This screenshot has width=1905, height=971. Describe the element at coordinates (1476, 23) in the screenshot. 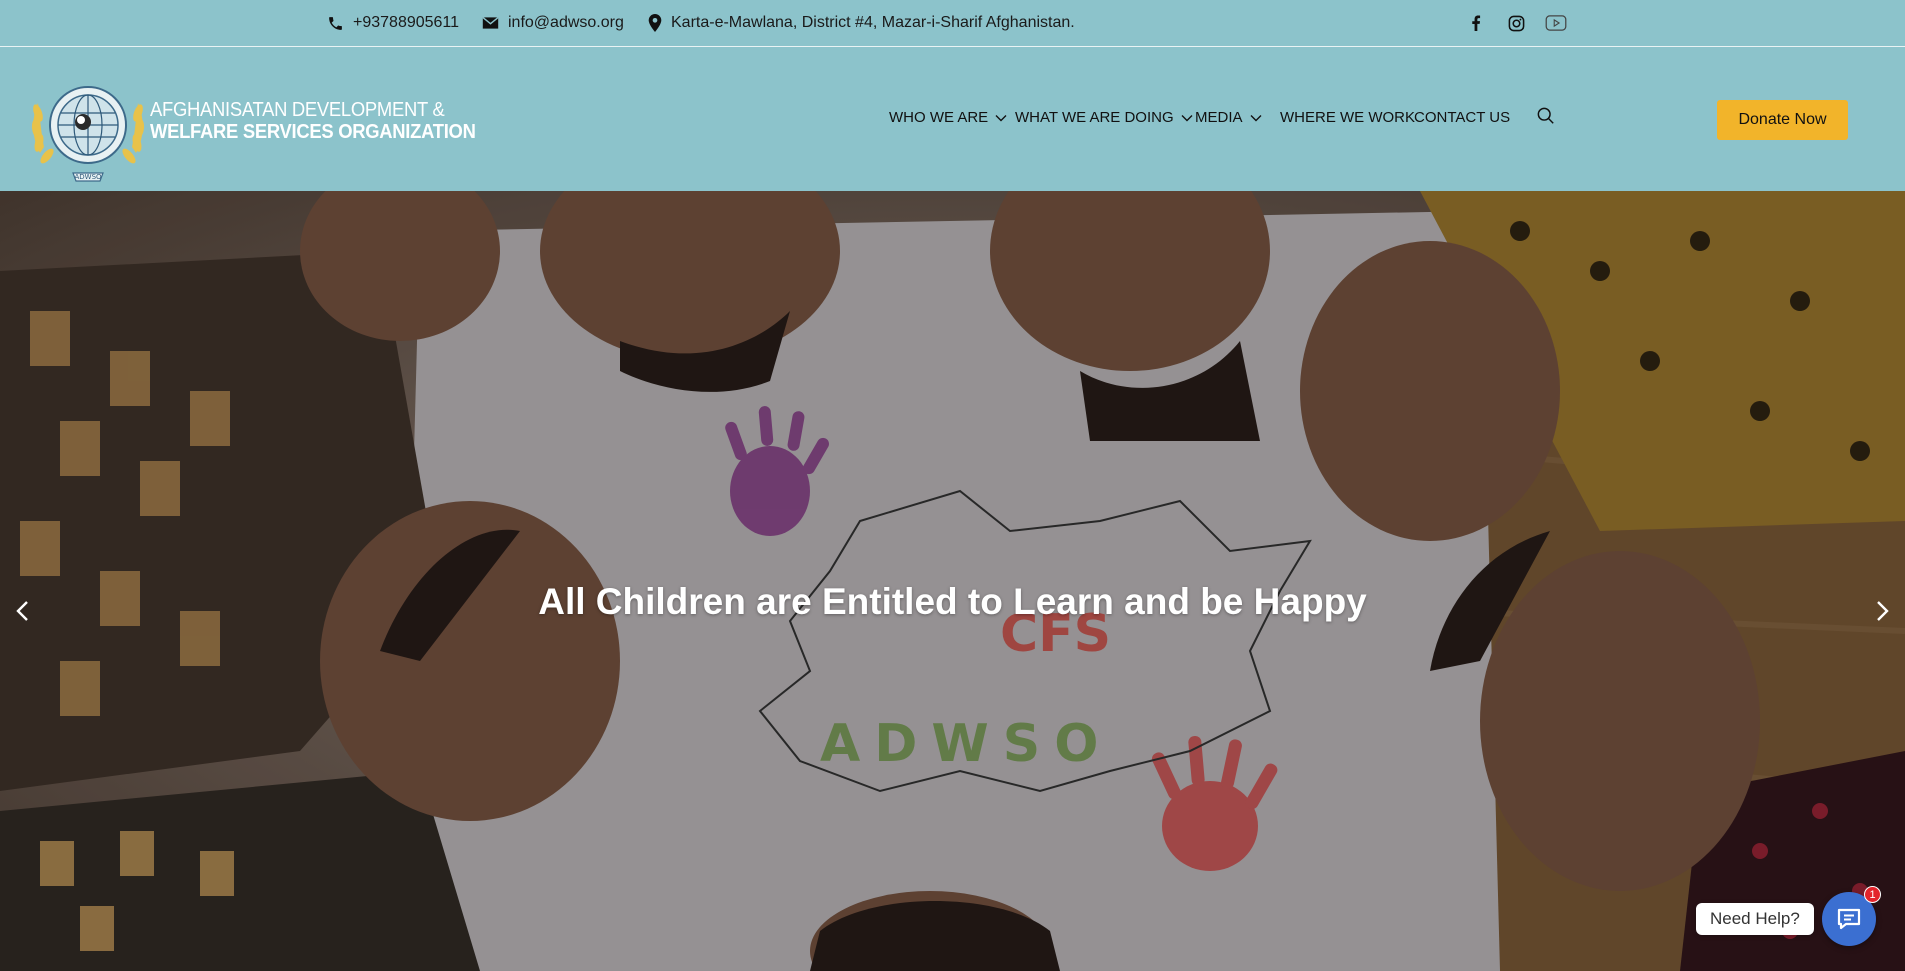

I see `facebook-icon` at that location.